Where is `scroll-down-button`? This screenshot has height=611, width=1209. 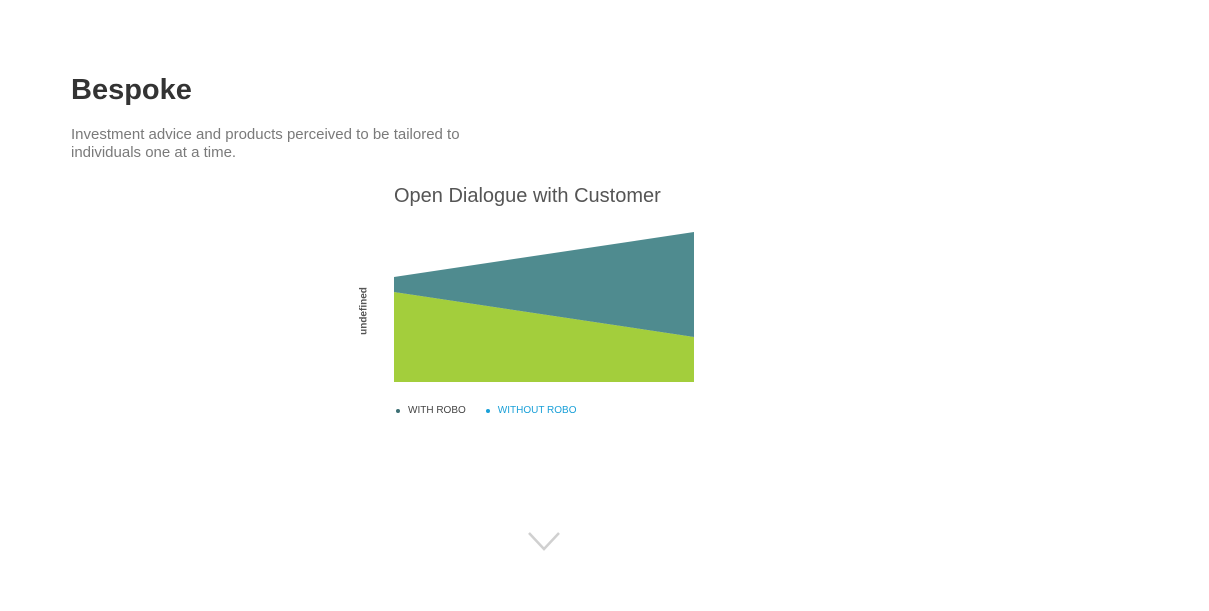
scroll-down-button is located at coordinates (544, 542).